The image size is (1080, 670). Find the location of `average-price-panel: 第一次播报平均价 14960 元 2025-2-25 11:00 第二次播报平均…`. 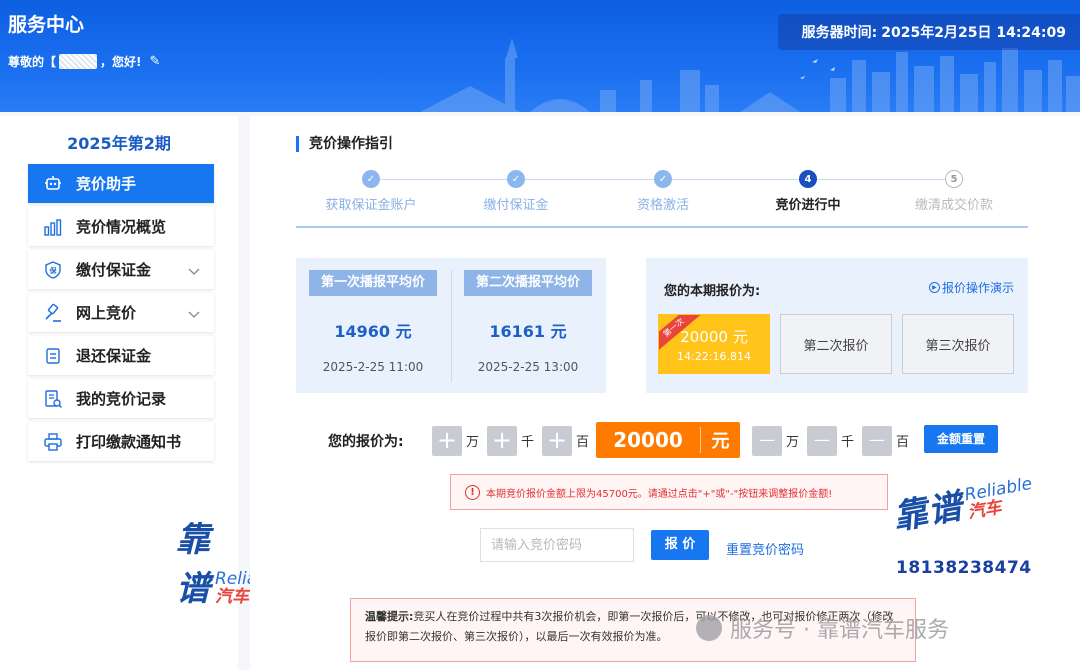

average-price-panel: 第一次播报平均价 14960 元 2025-2-25 11:00 第二次播报平均… is located at coordinates (451, 325).